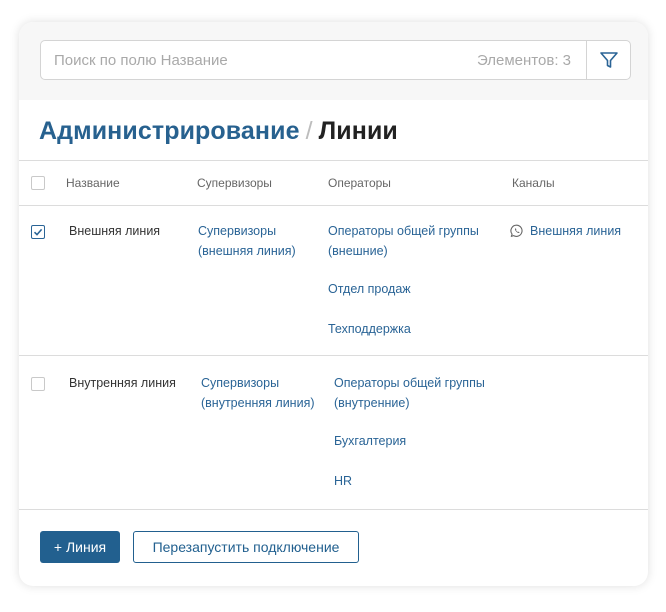  What do you see at coordinates (258, 393) in the screenshot?
I see `supervisors-link: Супервизоры (внутренняя линия)` at bounding box center [258, 393].